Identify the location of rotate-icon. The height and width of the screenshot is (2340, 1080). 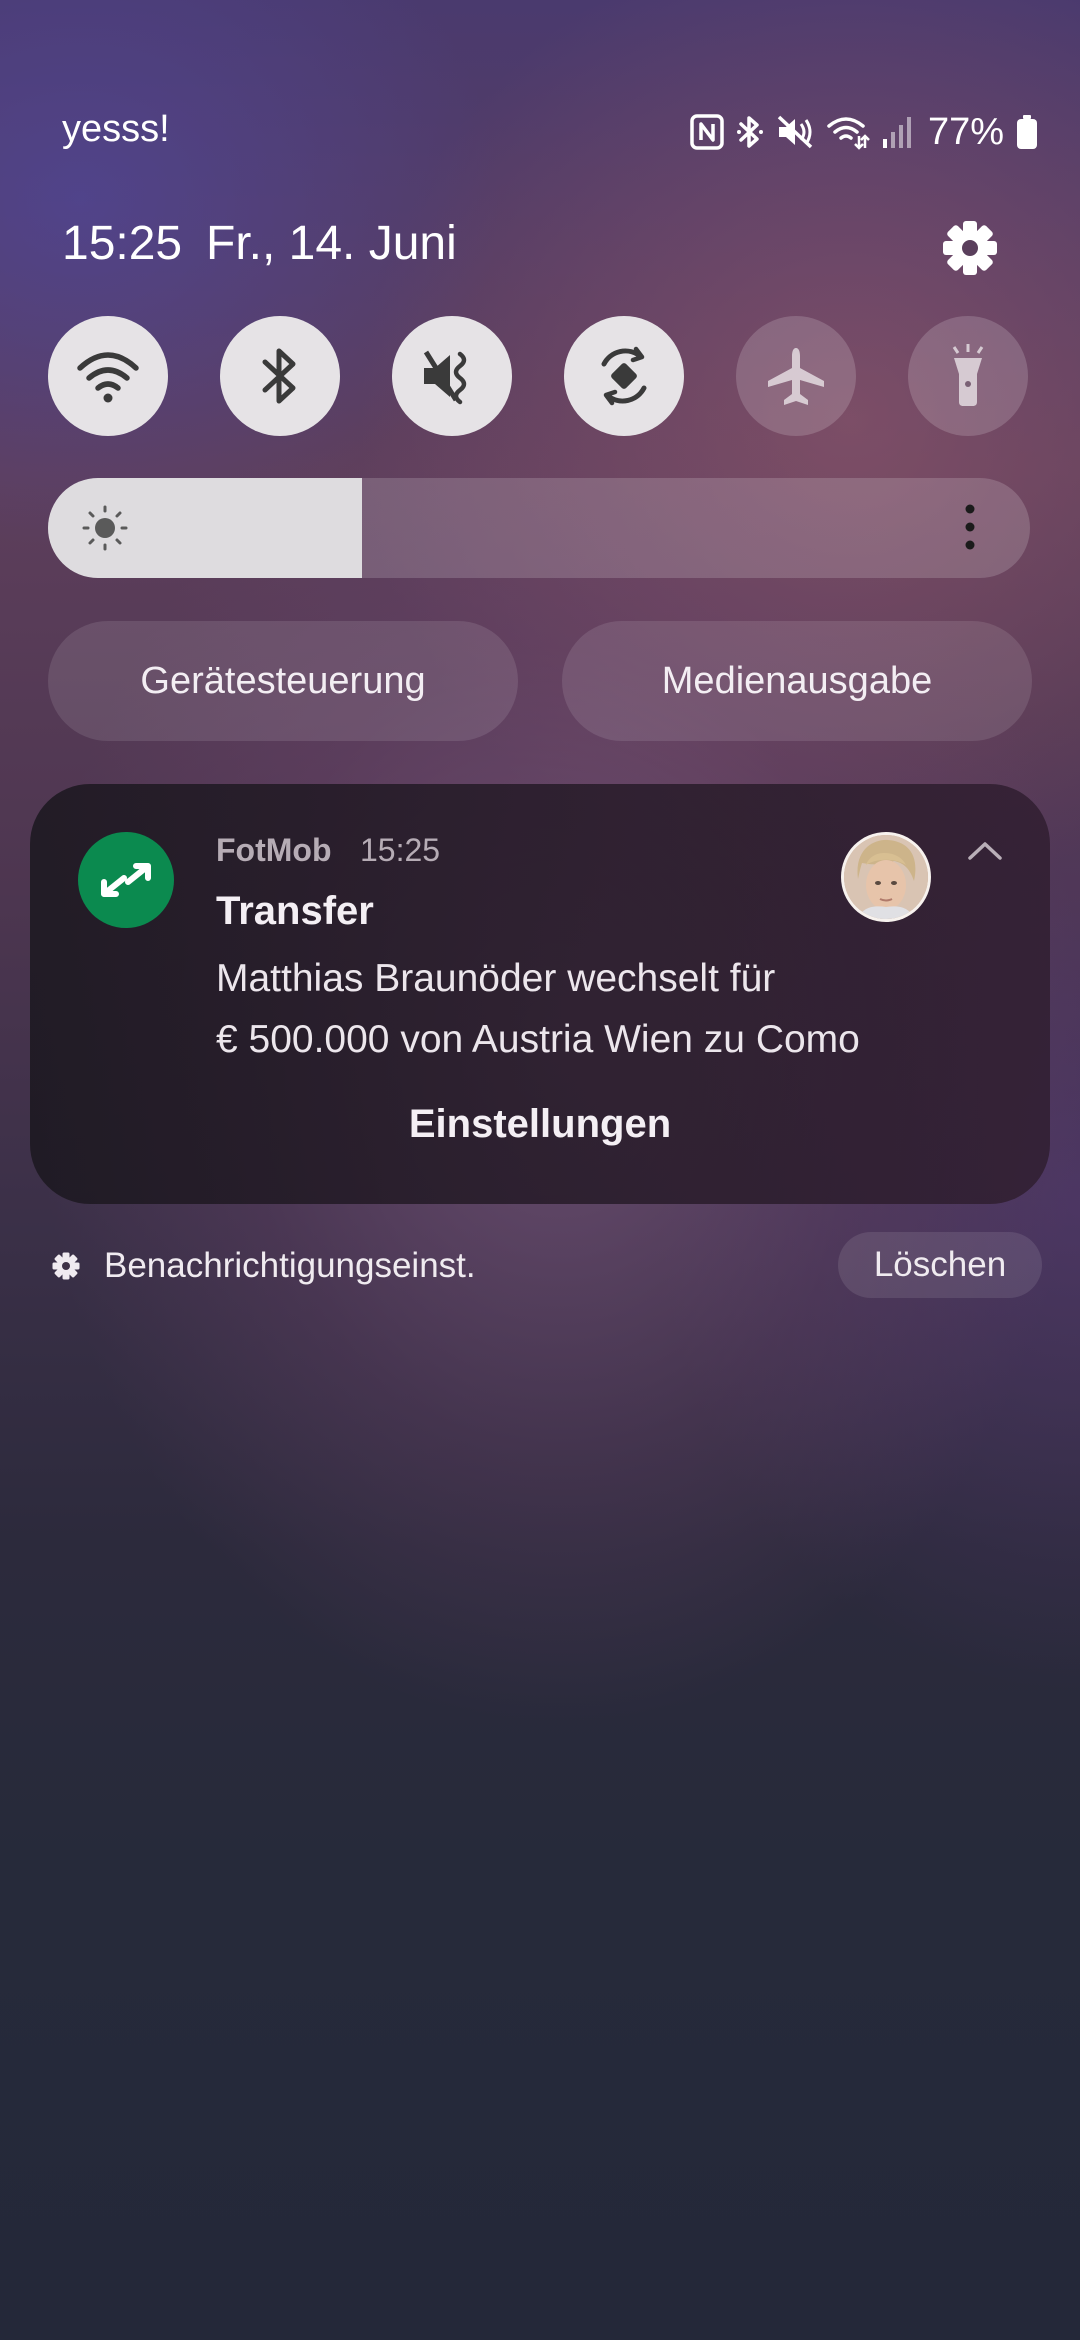
(624, 376).